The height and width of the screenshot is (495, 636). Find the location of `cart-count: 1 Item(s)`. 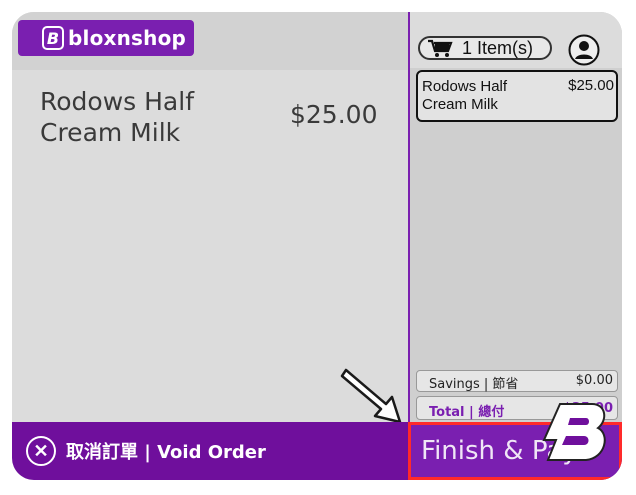

cart-count: 1 Item(s) is located at coordinates (498, 47).